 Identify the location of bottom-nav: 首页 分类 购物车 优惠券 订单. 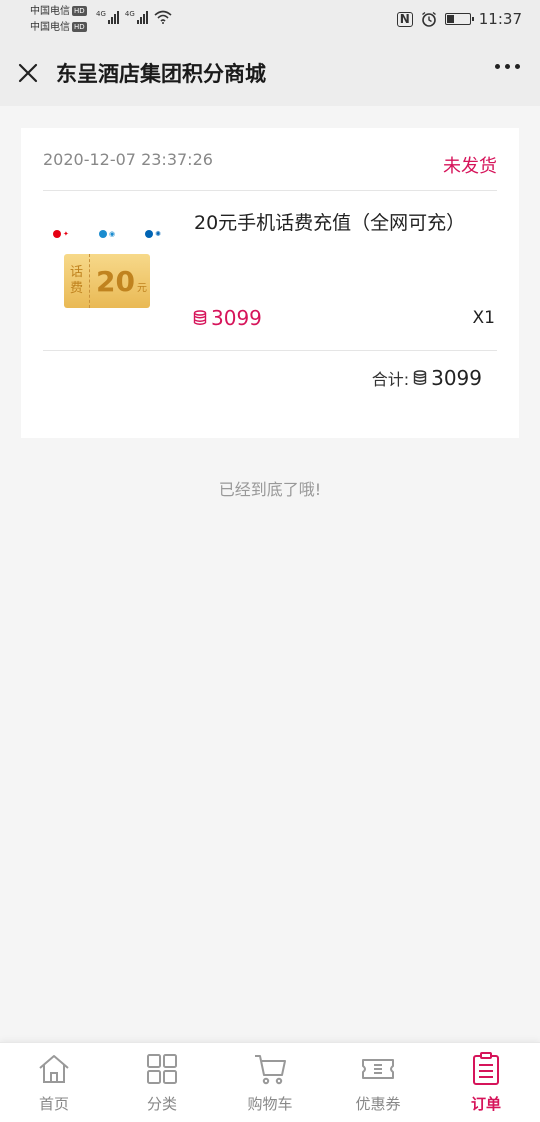
(270, 1082).